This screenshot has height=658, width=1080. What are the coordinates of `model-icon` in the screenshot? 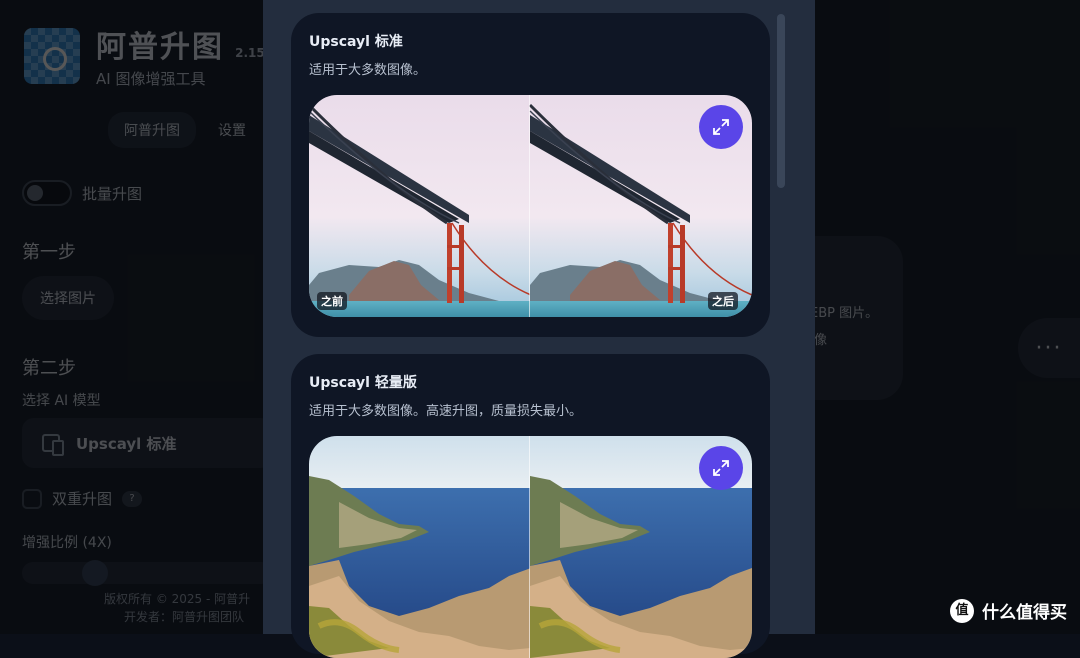 It's located at (53, 445).